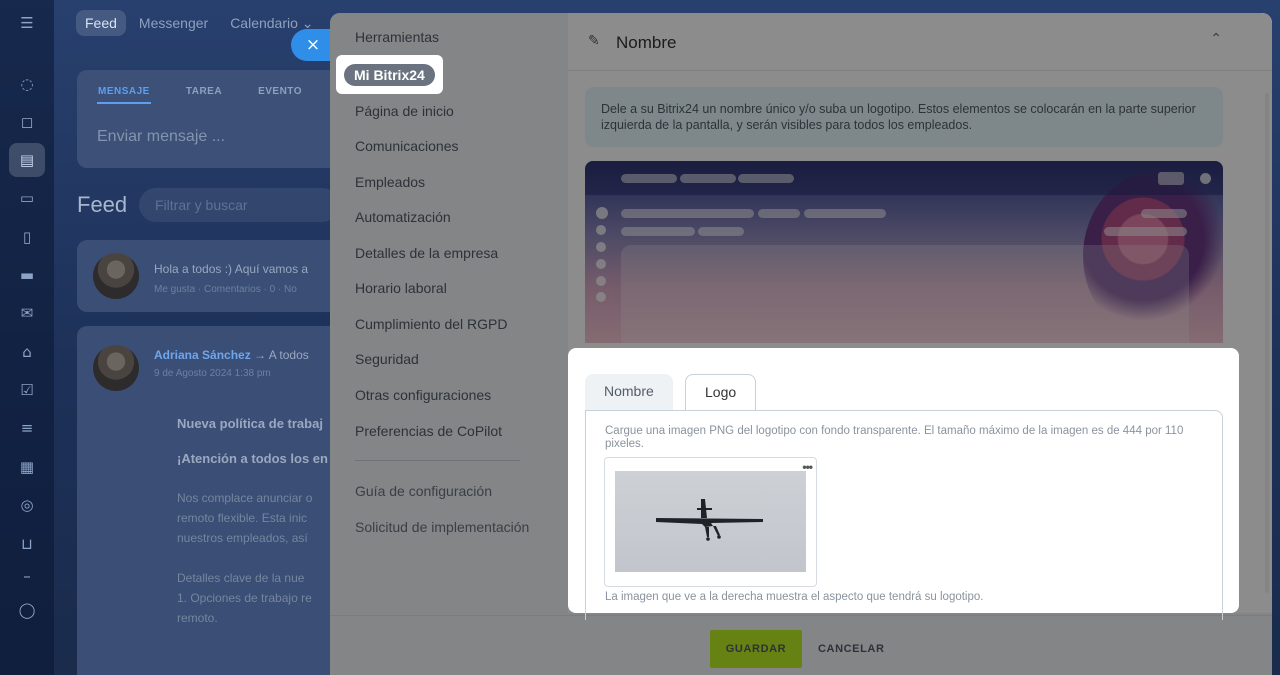 This screenshot has height=675, width=1280. I want to click on menu-item-employees: Empleados, so click(390, 182).